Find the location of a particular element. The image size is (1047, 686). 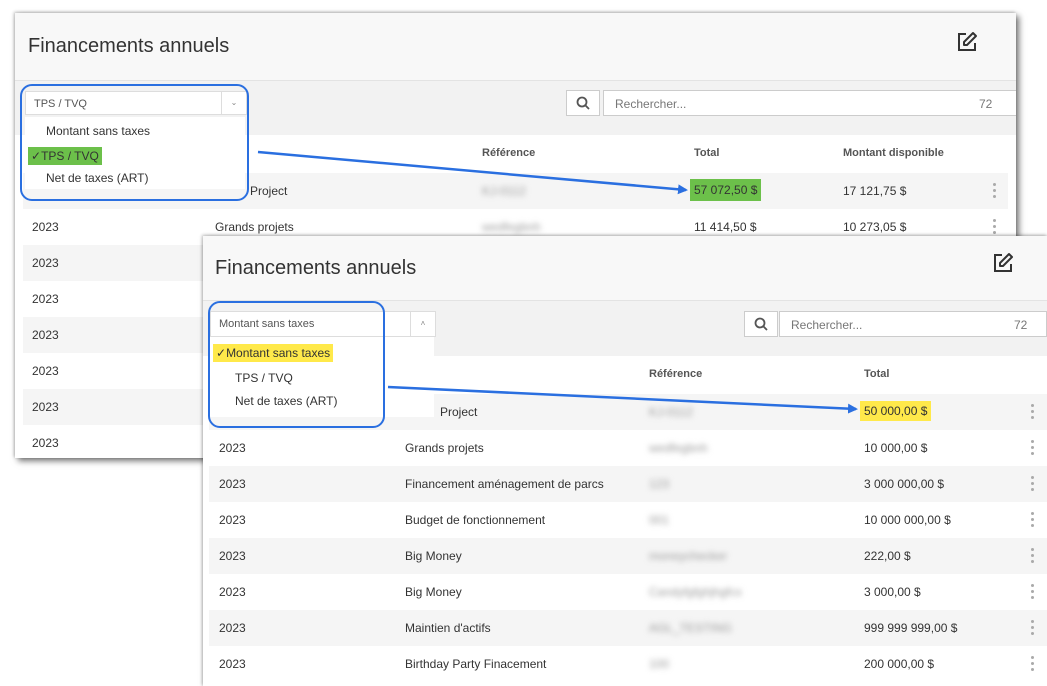

arrow-to-total-yellow is located at coordinates (622, 399).